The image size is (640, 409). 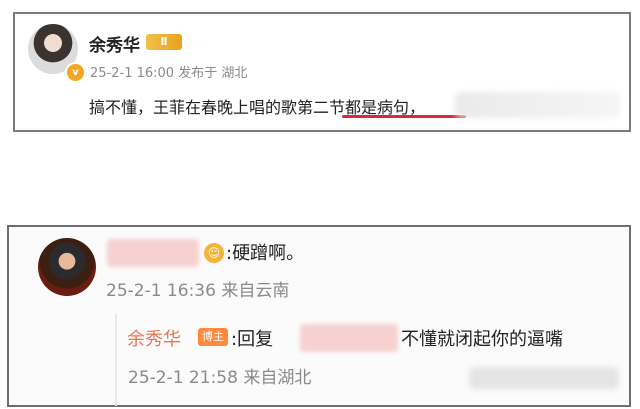 What do you see at coordinates (153, 253) in the screenshot?
I see `blurred-commenter-name` at bounding box center [153, 253].